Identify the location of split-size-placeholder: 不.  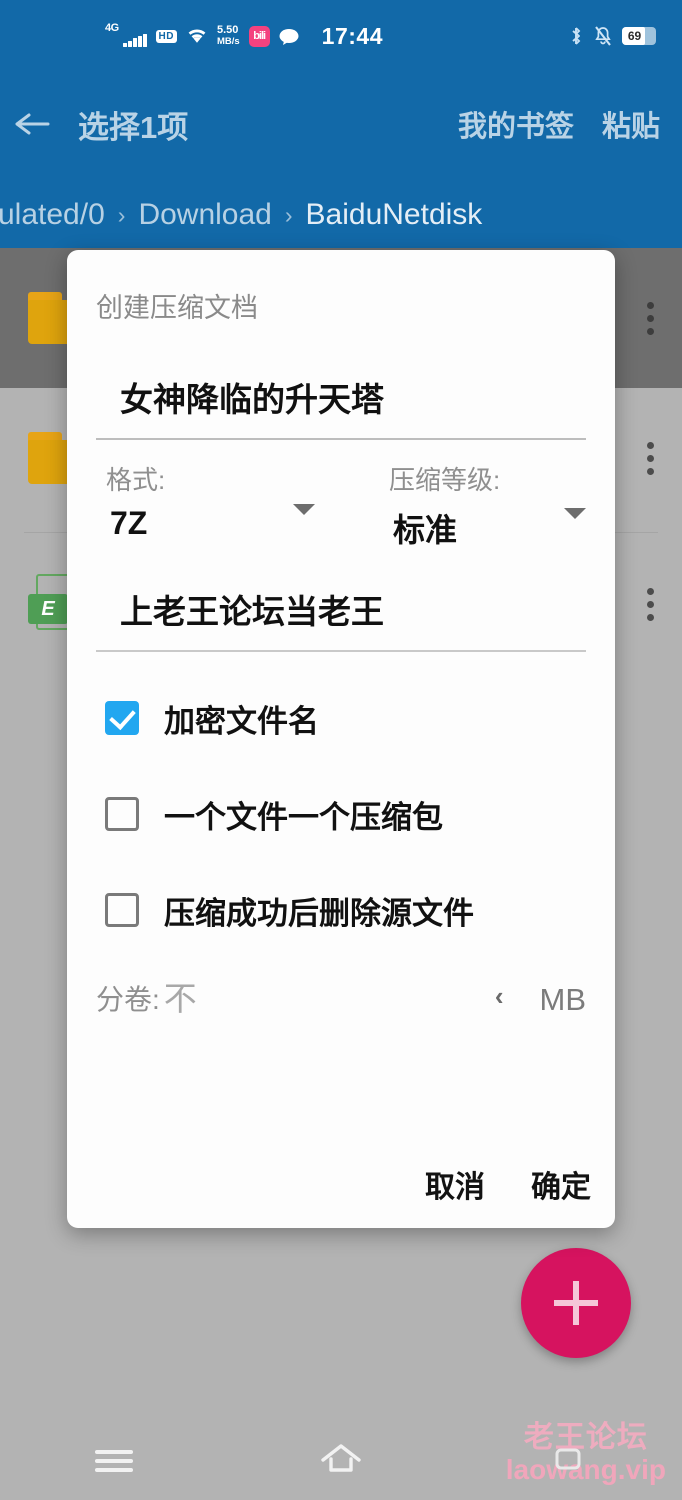
(180, 998).